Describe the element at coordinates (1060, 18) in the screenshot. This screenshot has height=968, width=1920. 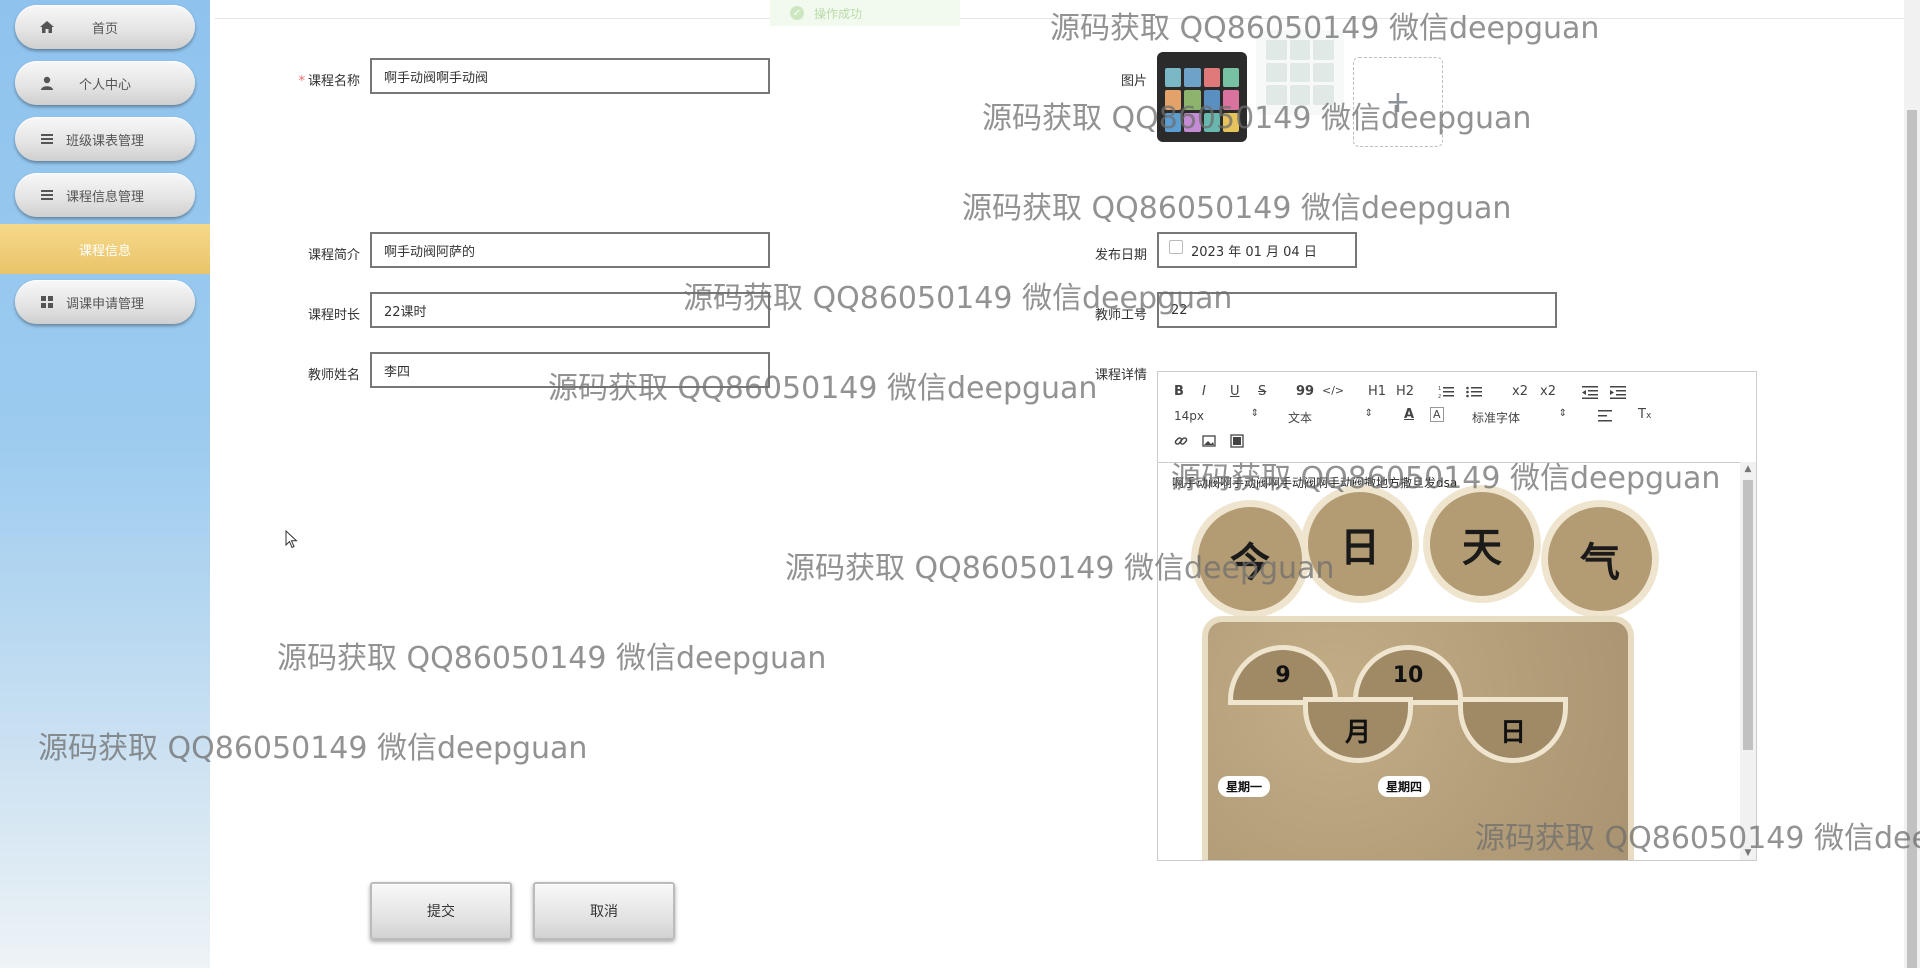
I see `header-divider` at that location.